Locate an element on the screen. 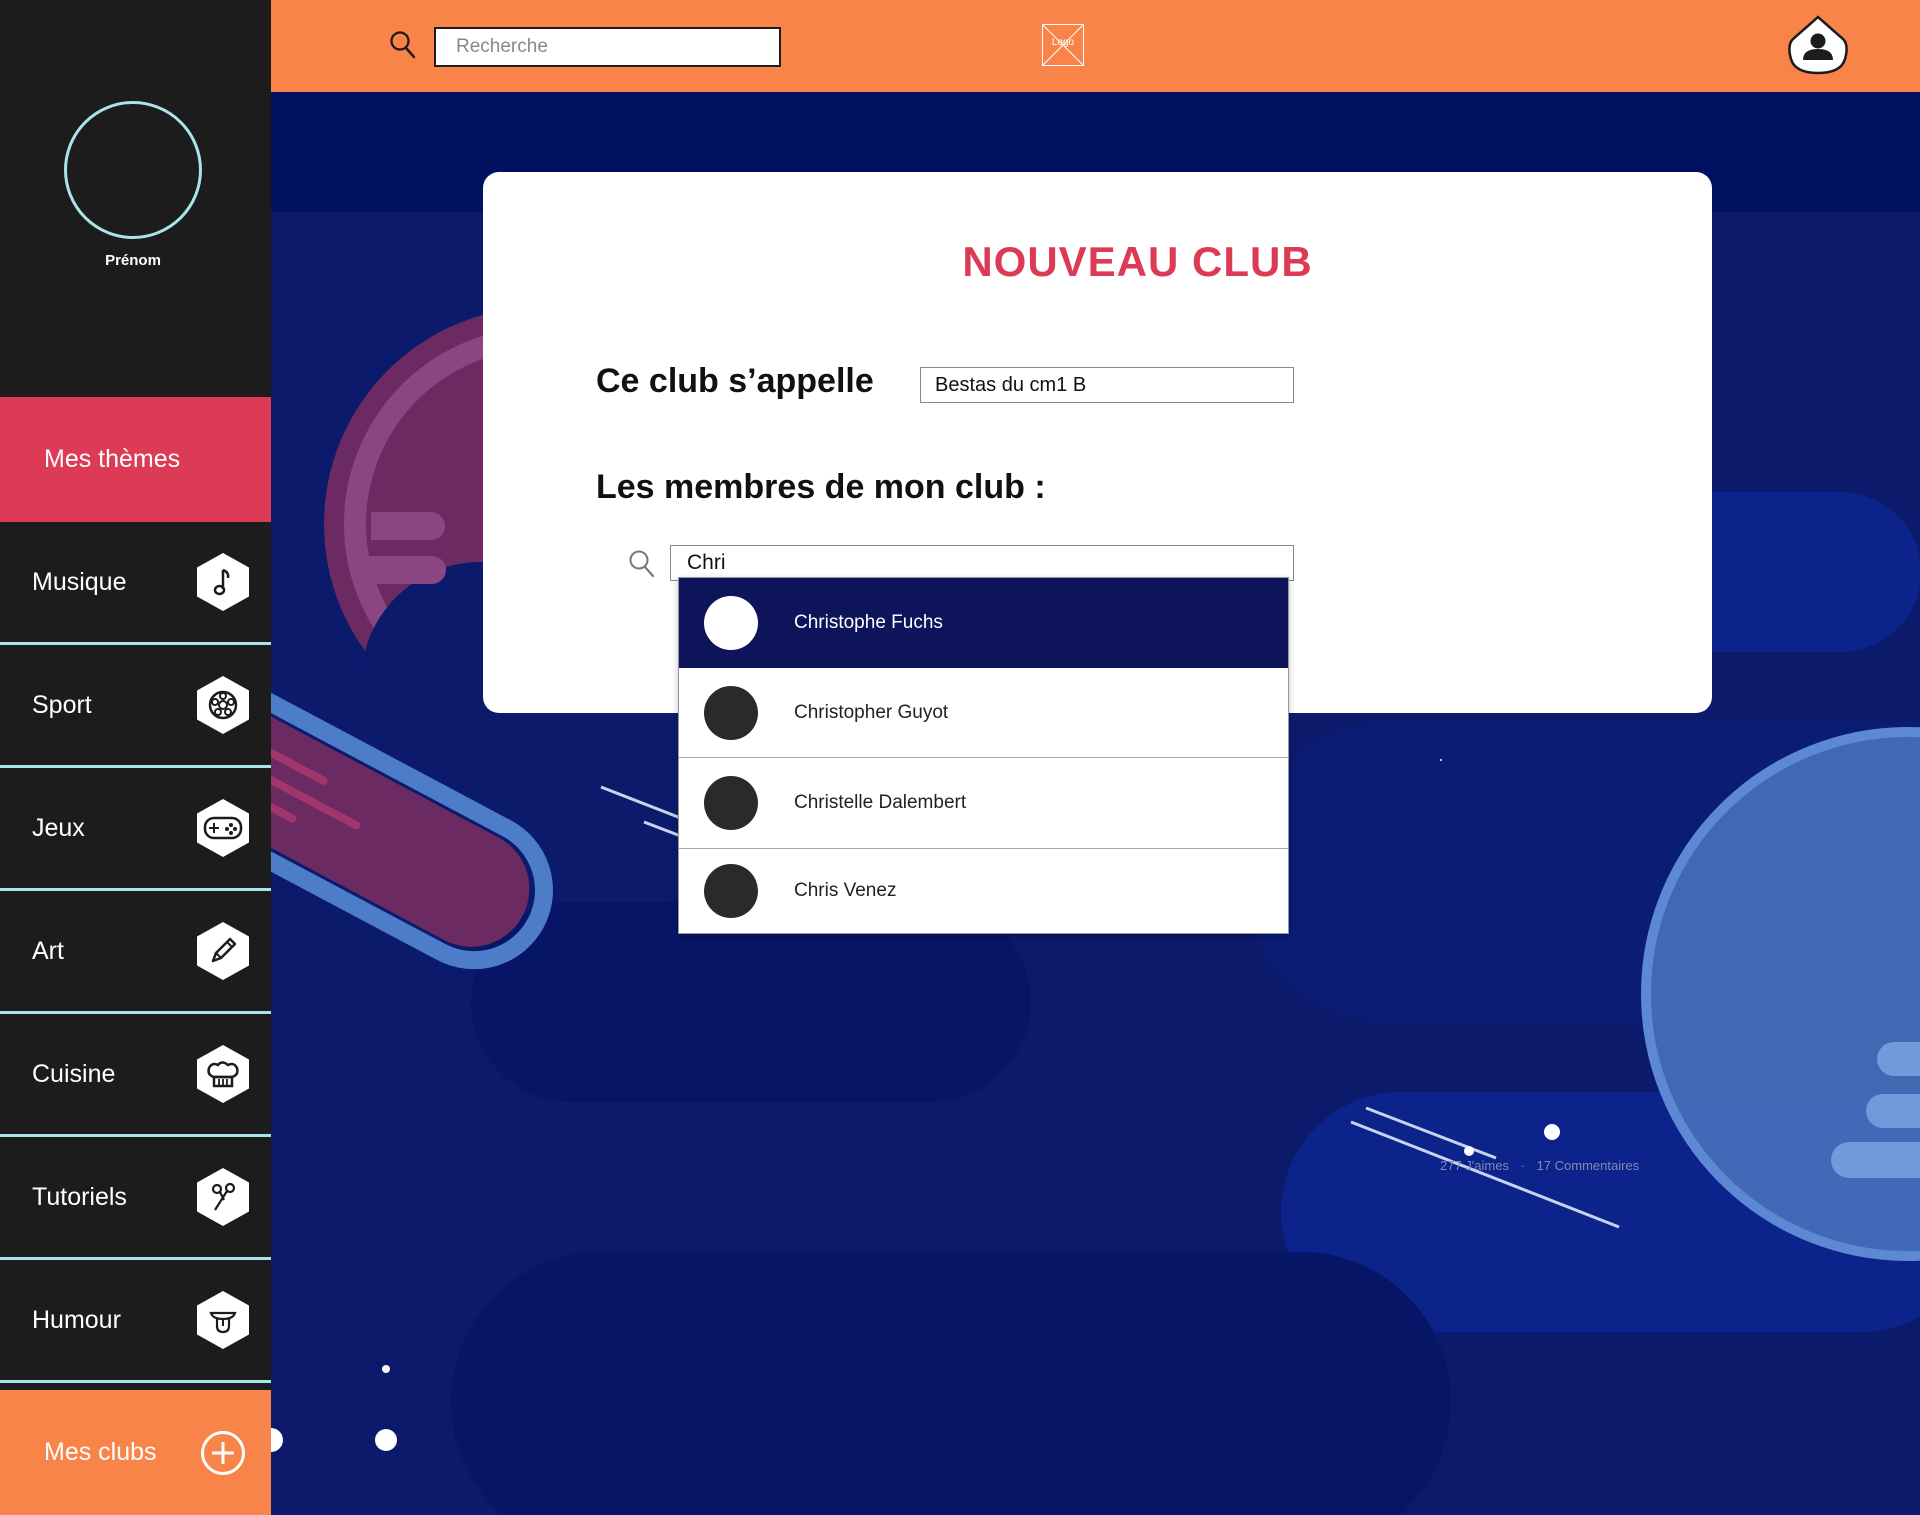 Image resolution: width=1920 pixels, height=1515 pixels. suggestion-name: Christopher Guyot is located at coordinates (871, 712).